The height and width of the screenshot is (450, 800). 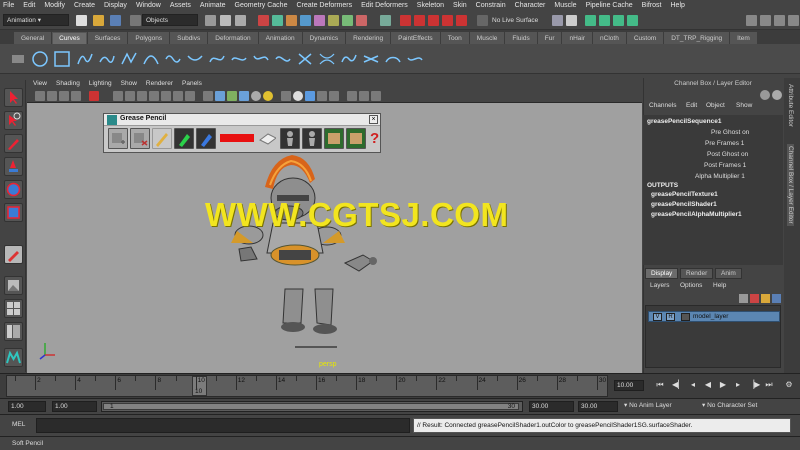 What do you see at coordinates (94, 96) in the screenshot?
I see `grease-pencil-toolbar-icon` at bounding box center [94, 96].